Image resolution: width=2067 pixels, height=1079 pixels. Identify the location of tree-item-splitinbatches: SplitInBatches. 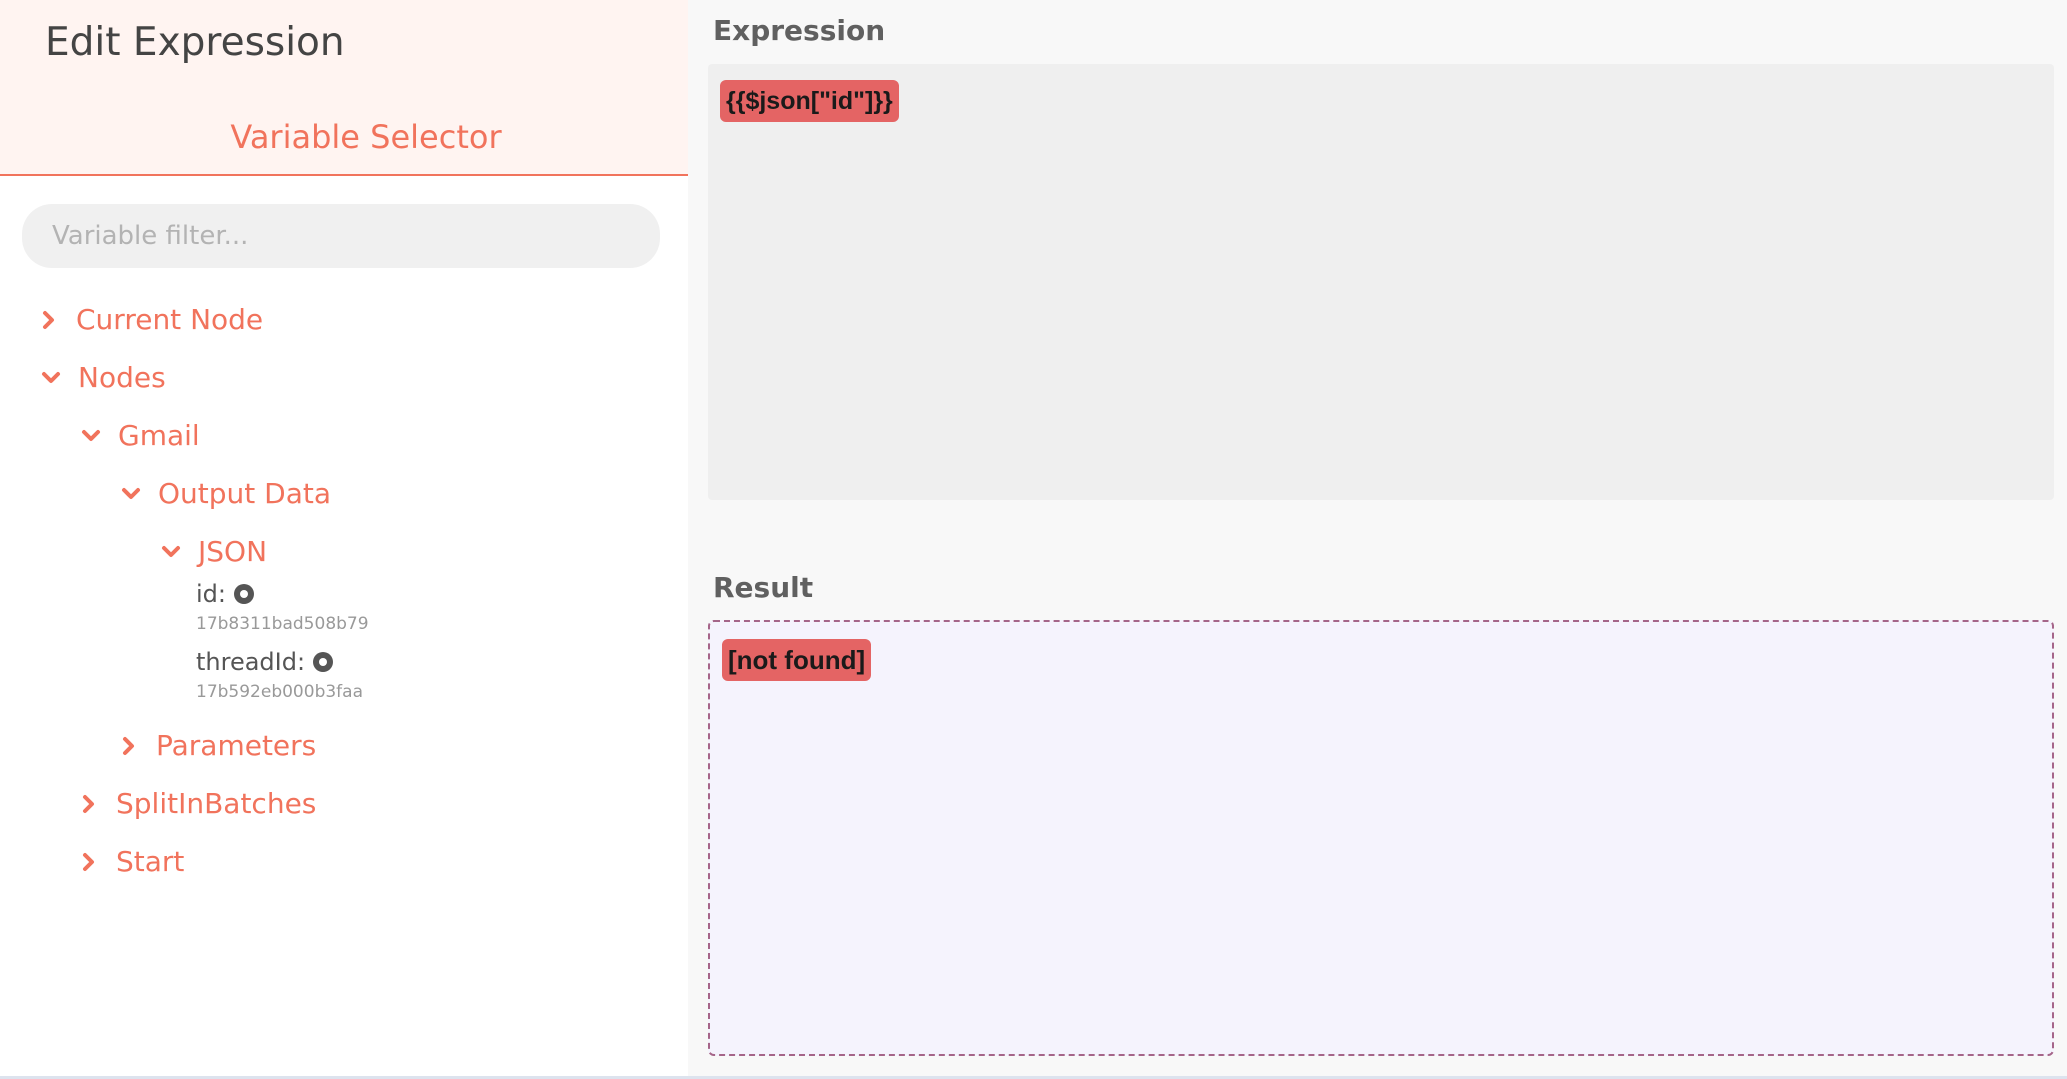
(197, 803).